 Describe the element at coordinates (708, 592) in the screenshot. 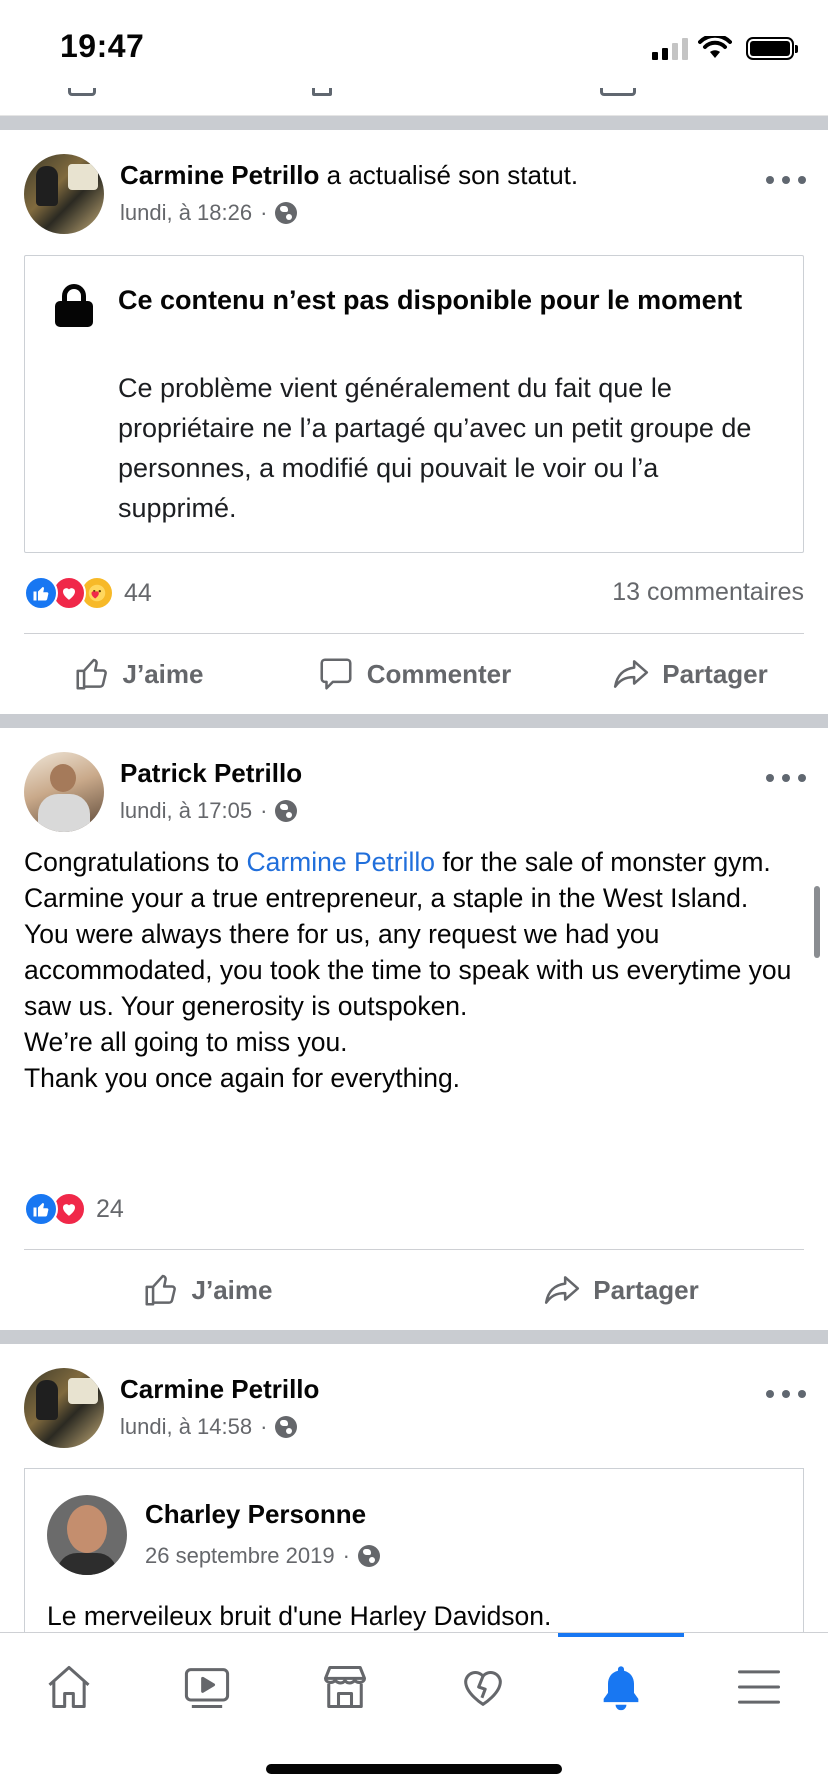

I see `comments-count: 13 commentaires` at that location.